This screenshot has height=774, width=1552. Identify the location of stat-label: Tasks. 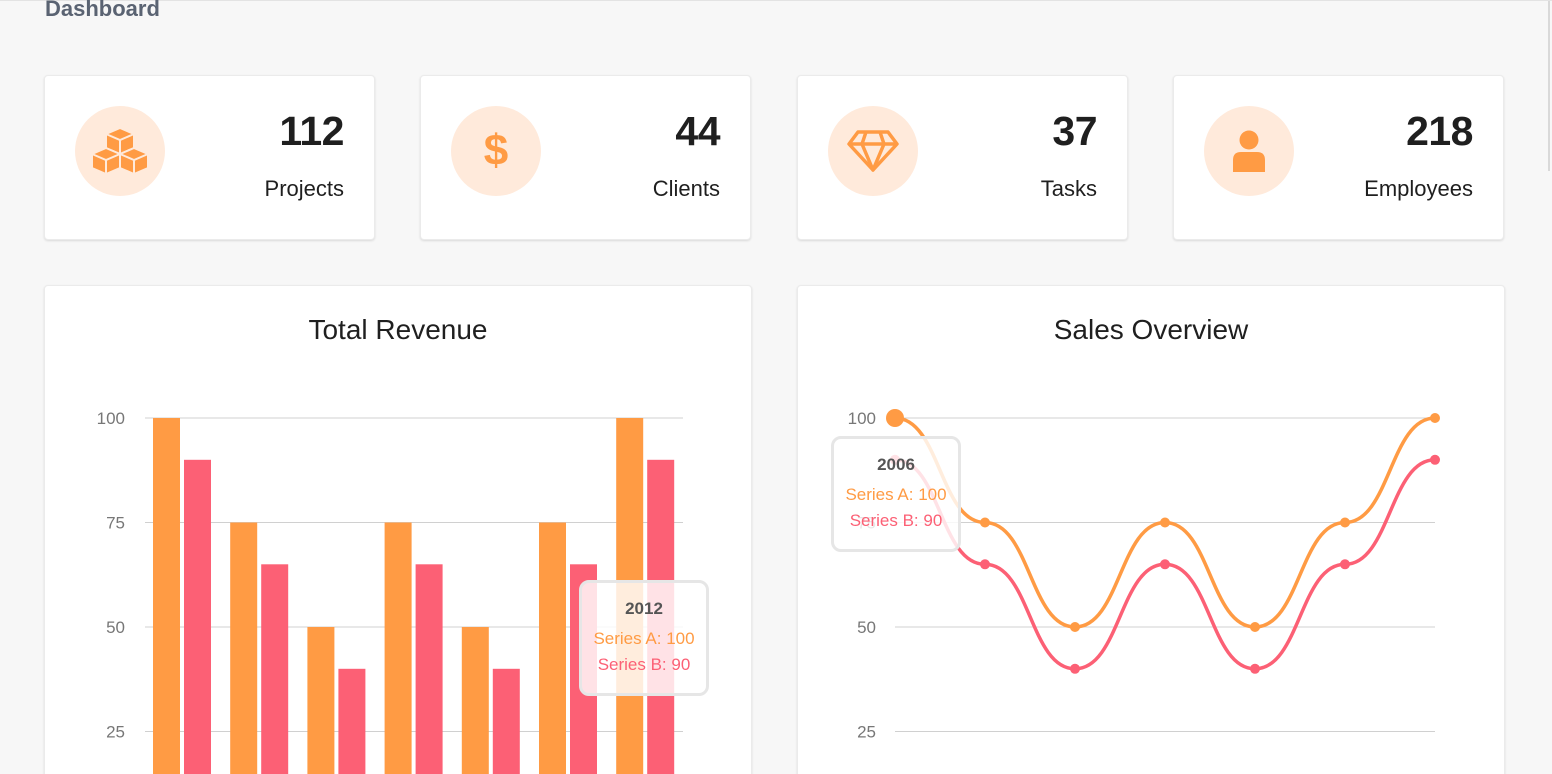
(1068, 188).